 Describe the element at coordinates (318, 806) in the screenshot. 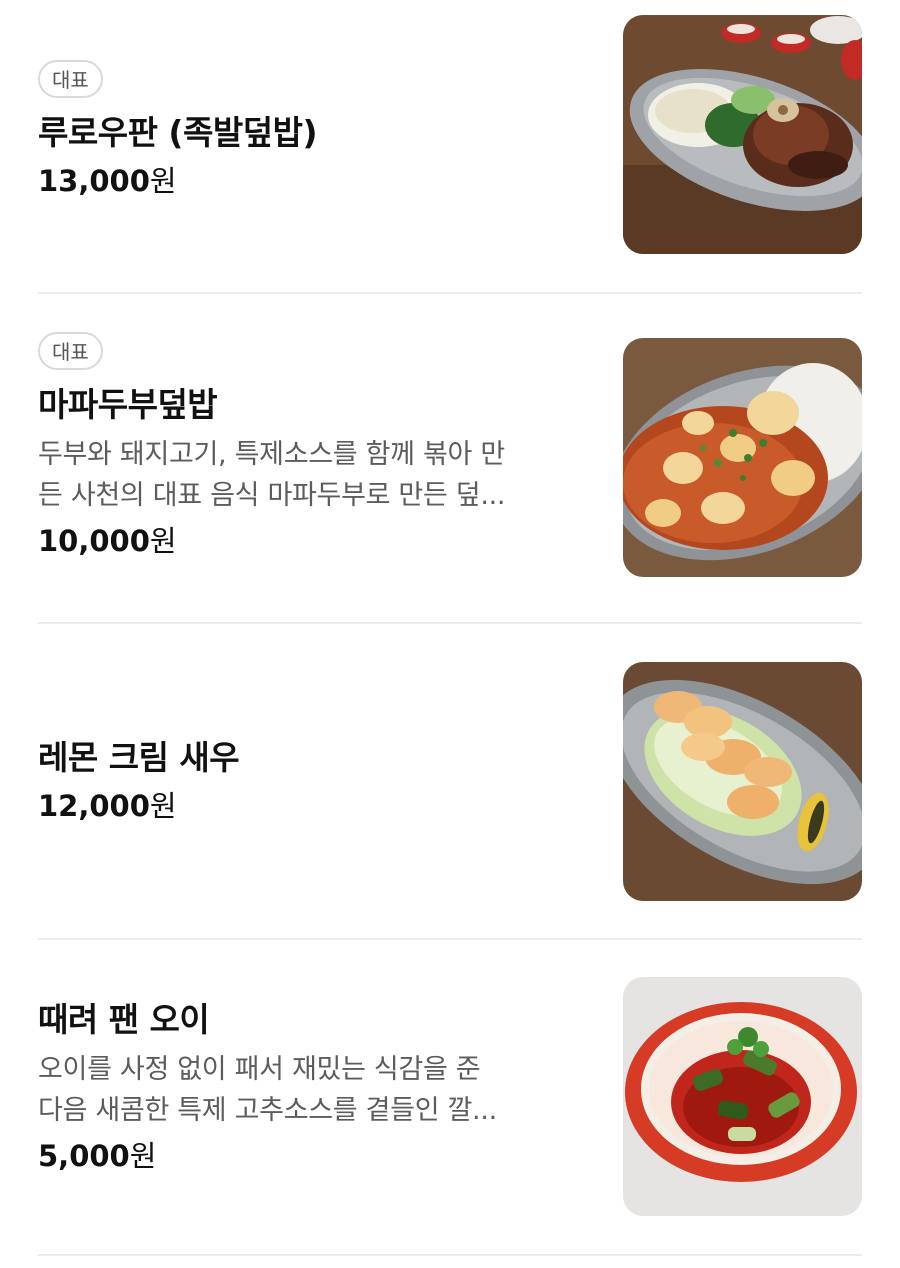

I see `menu-item-price: 12,000원` at that location.